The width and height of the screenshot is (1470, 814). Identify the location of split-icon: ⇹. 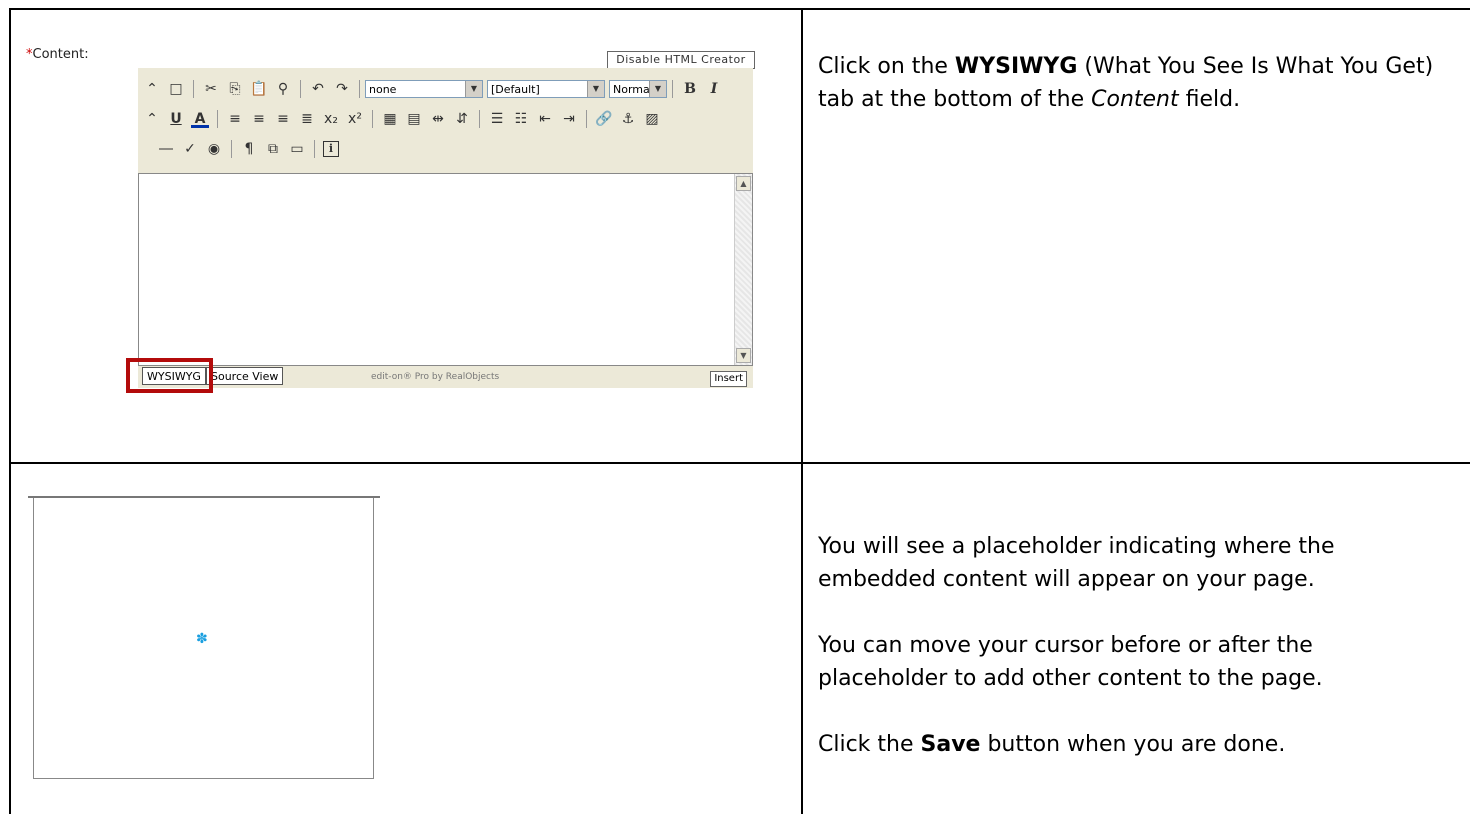
(438, 119).